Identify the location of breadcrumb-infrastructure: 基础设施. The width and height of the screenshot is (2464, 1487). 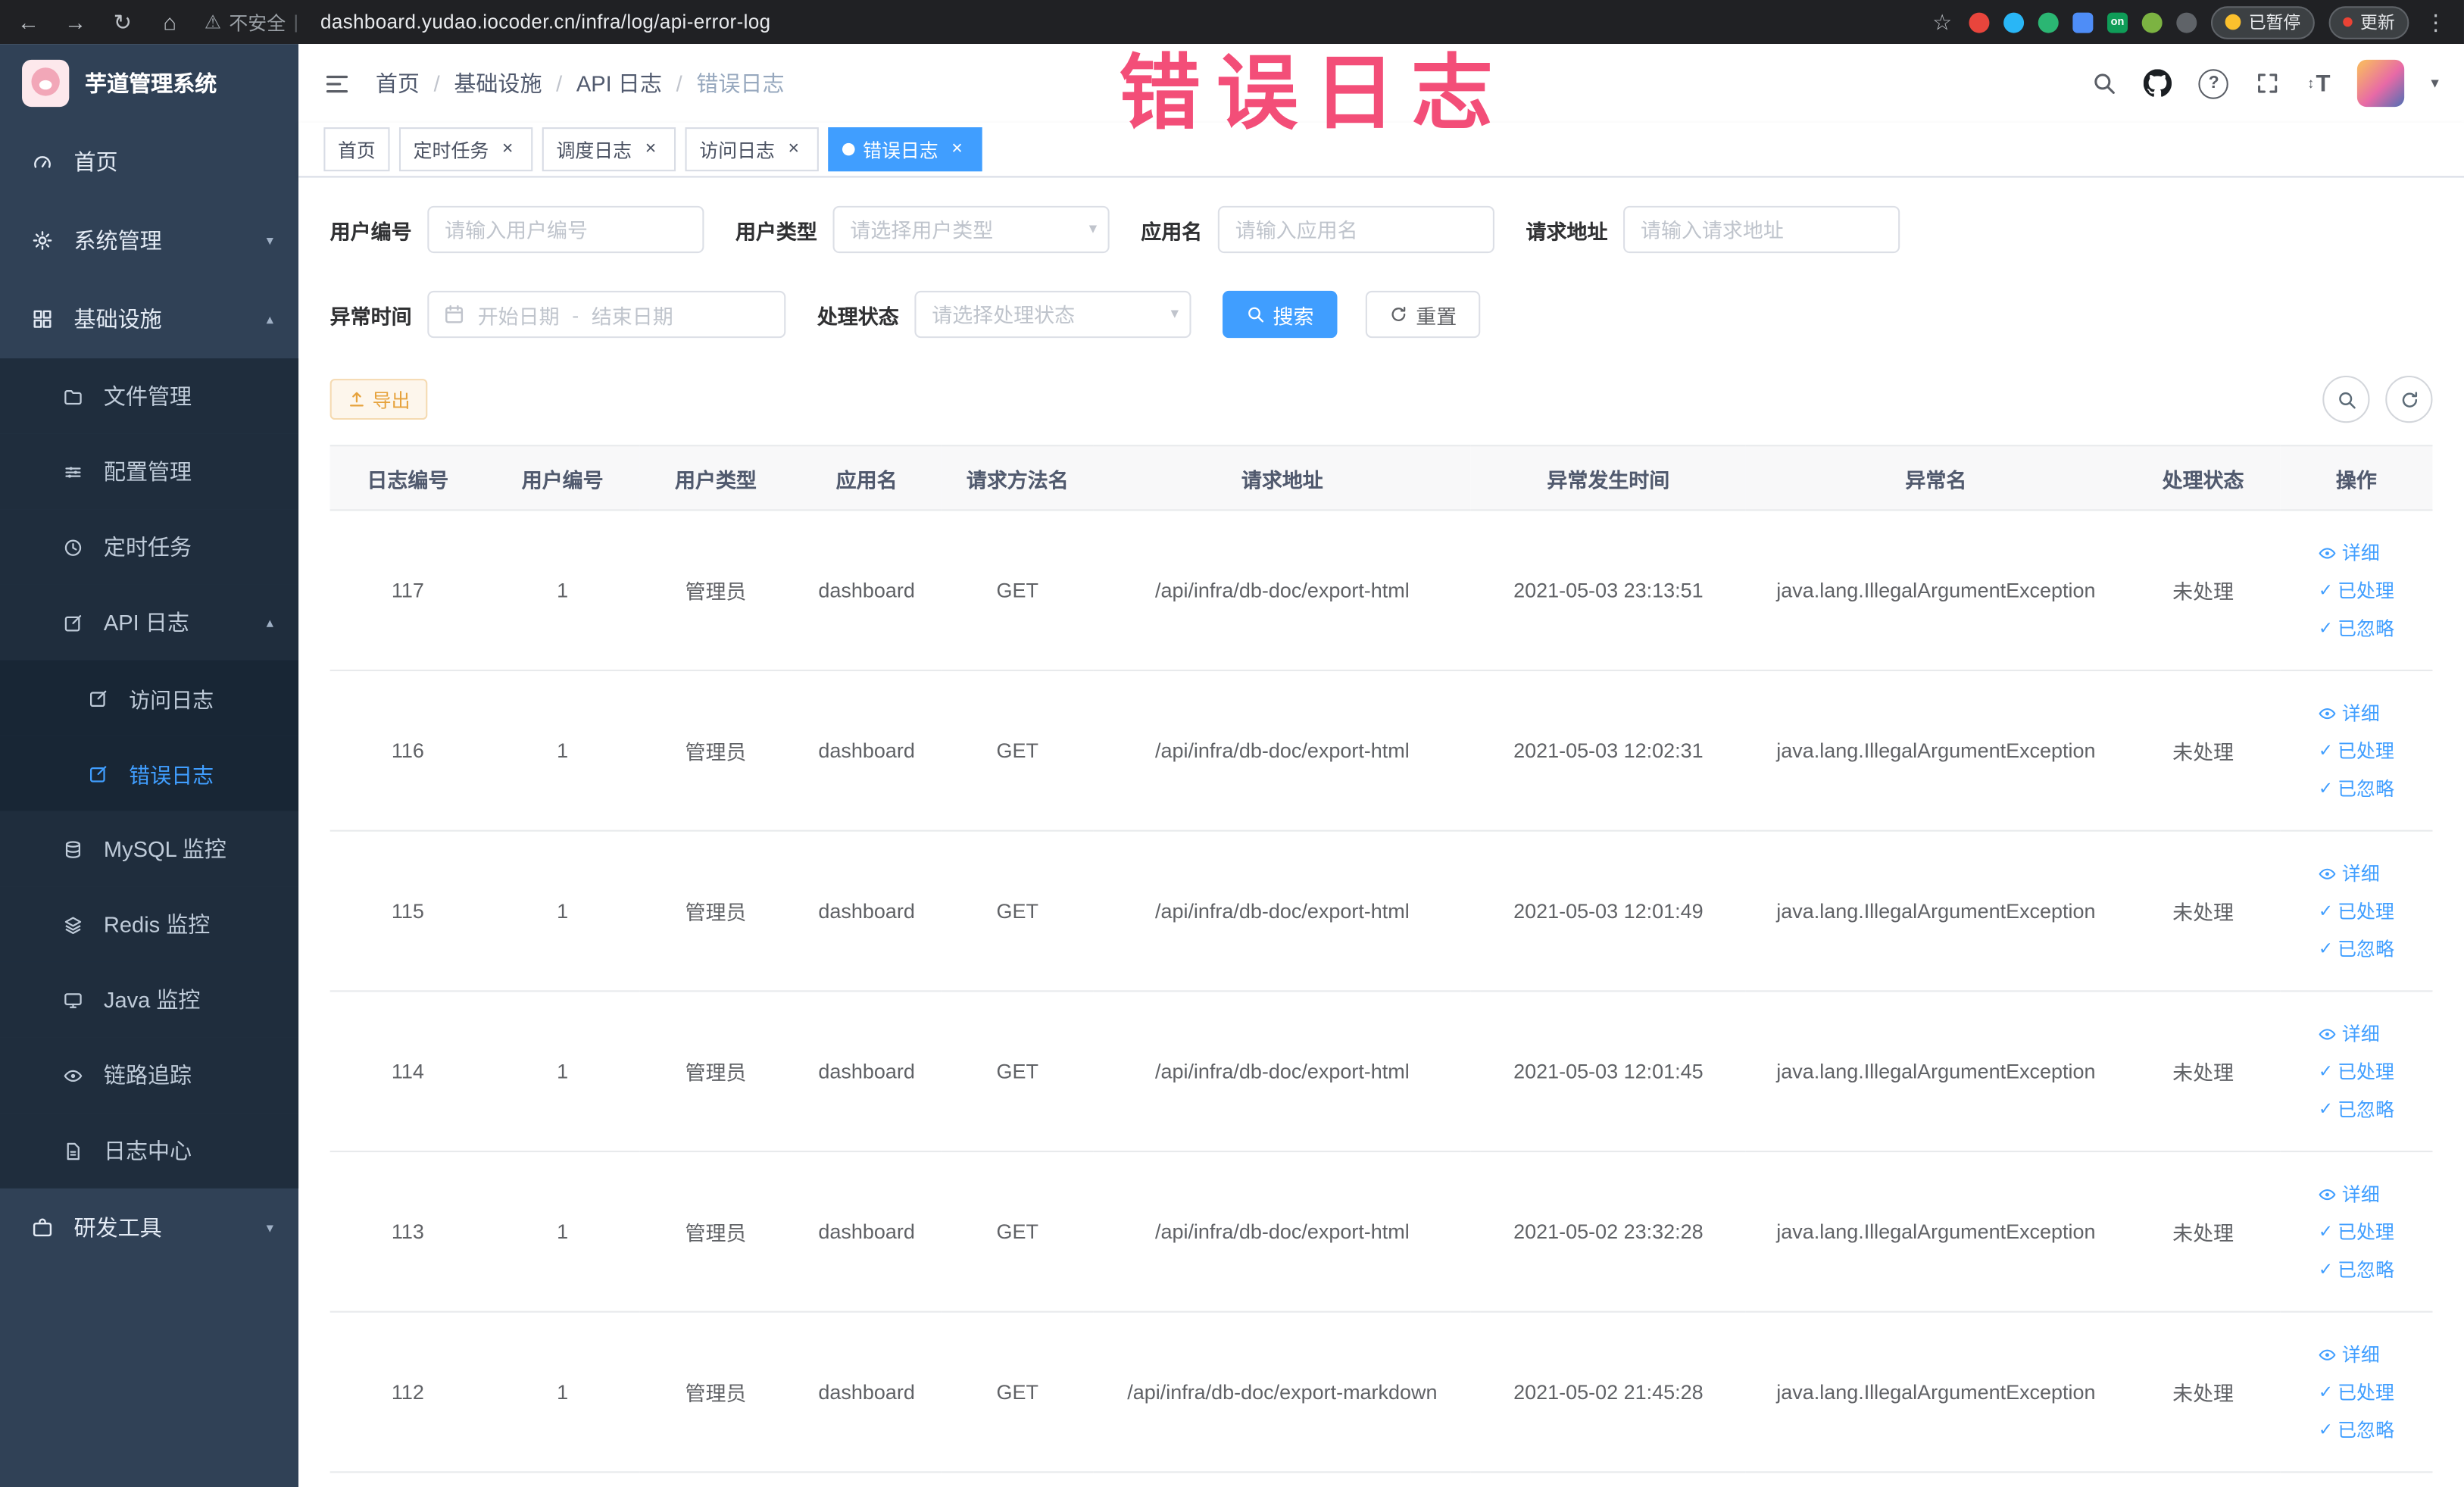
(498, 83).